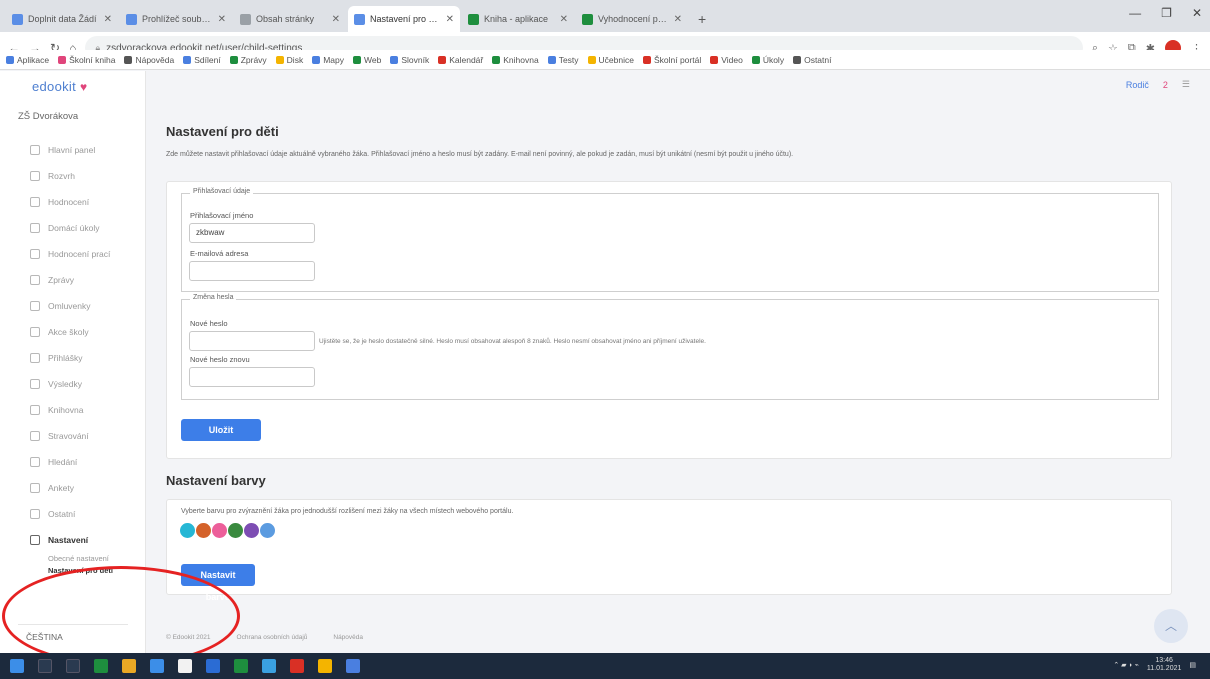  I want to click on new-password-input, so click(252, 341).